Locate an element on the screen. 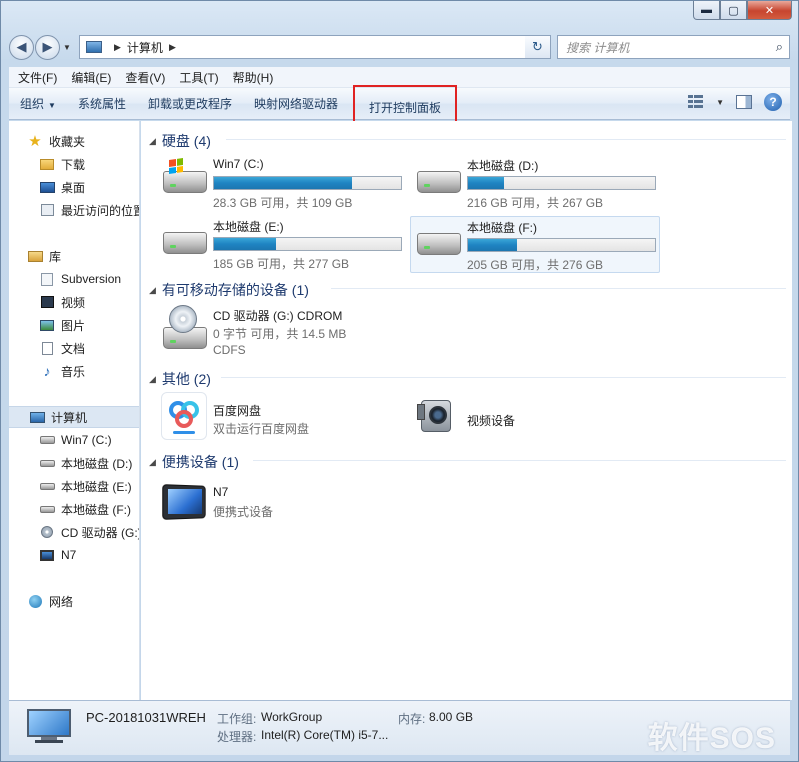 This screenshot has height=762, width=799. nav-drive-d: 本地磁盘 (D:) is located at coordinates (89, 463).